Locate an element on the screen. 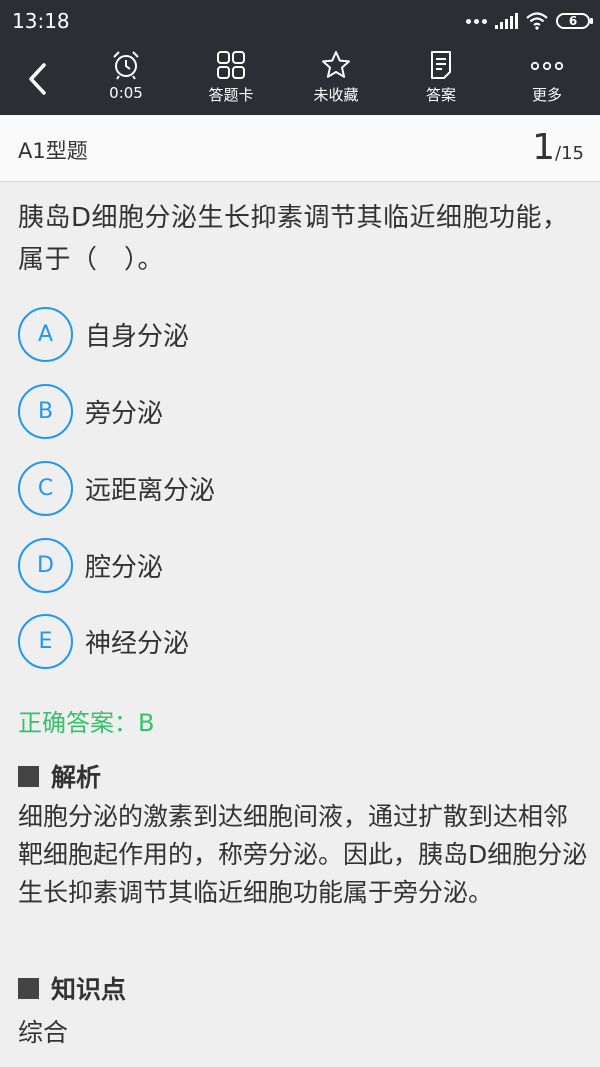 Image resolution: width=600 pixels, height=1067 pixels. knowledge-title: 知识点 is located at coordinates (72, 988).